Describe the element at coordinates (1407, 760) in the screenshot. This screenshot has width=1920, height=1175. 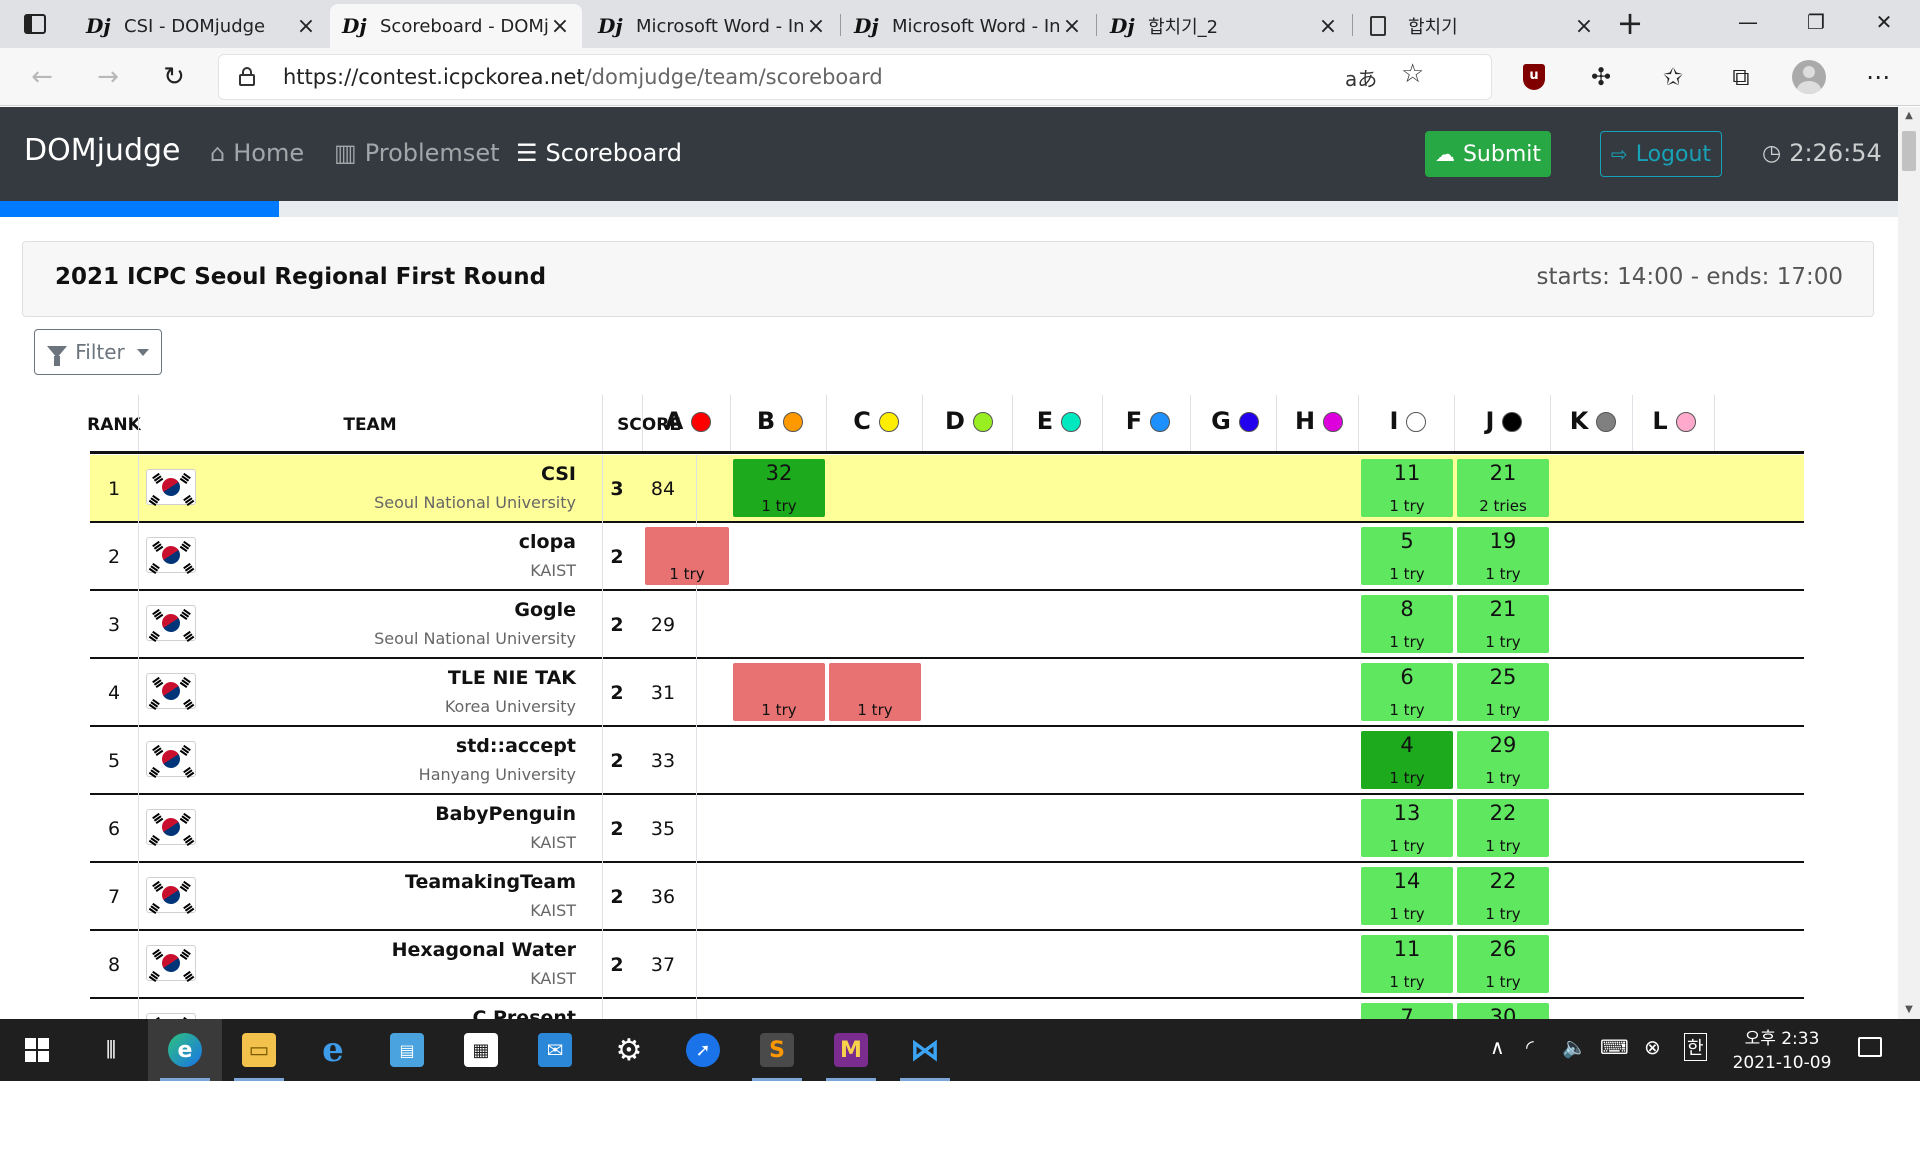
I see `score-cell-i: 4 1 try` at that location.